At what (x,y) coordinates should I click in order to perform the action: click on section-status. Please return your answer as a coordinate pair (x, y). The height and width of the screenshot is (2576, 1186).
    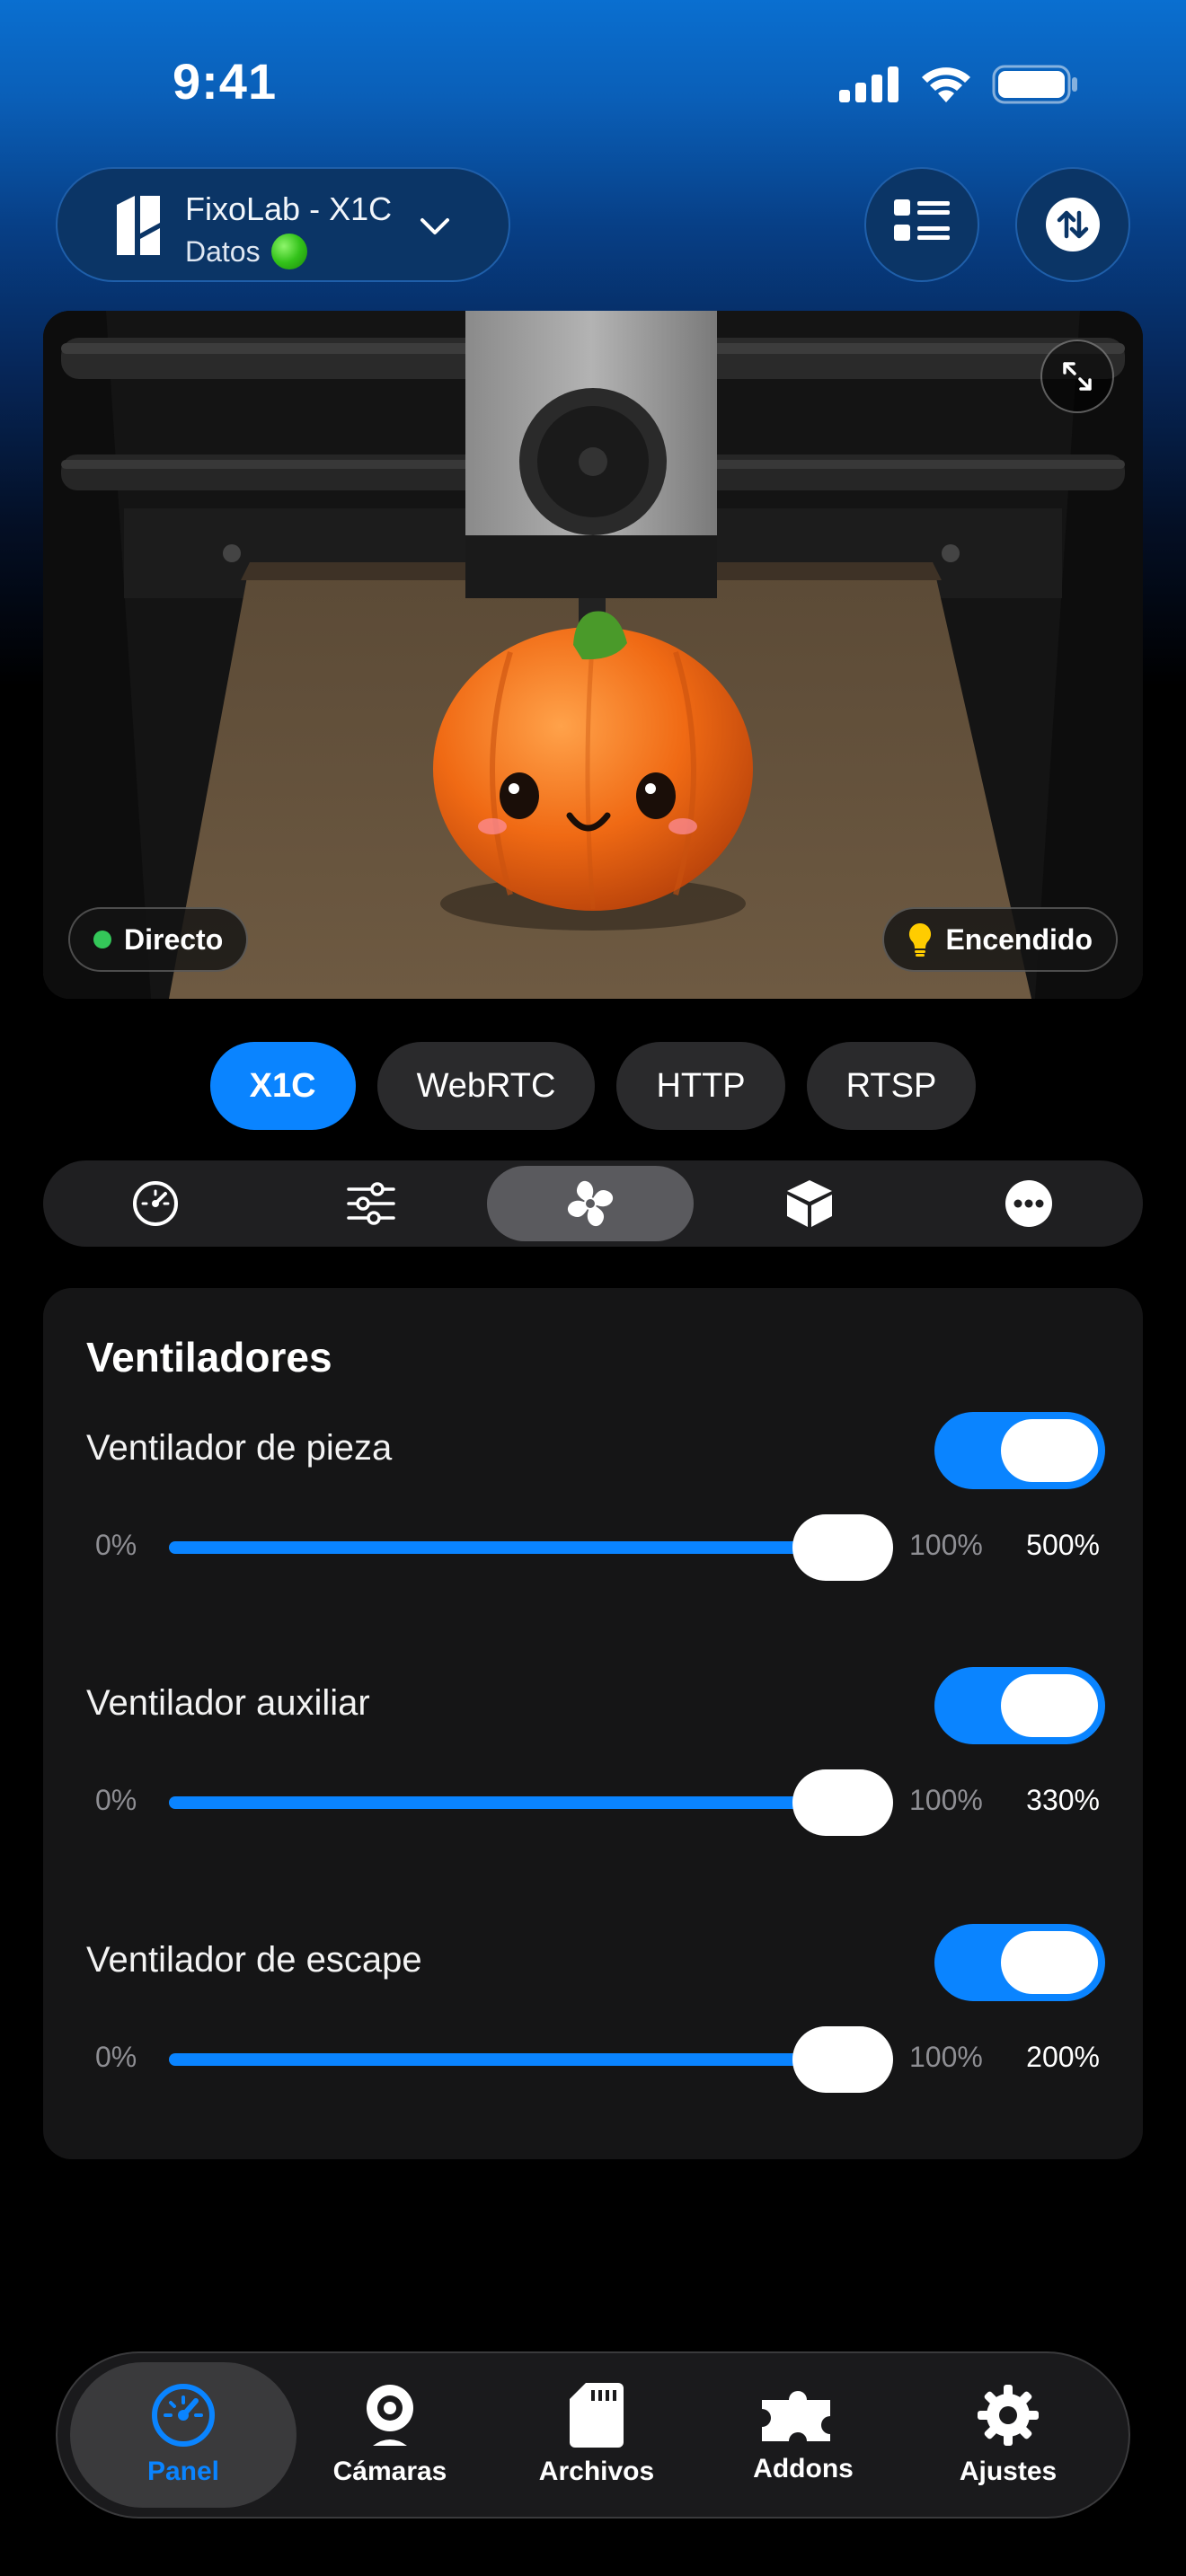
    Looking at the image, I should click on (155, 1203).